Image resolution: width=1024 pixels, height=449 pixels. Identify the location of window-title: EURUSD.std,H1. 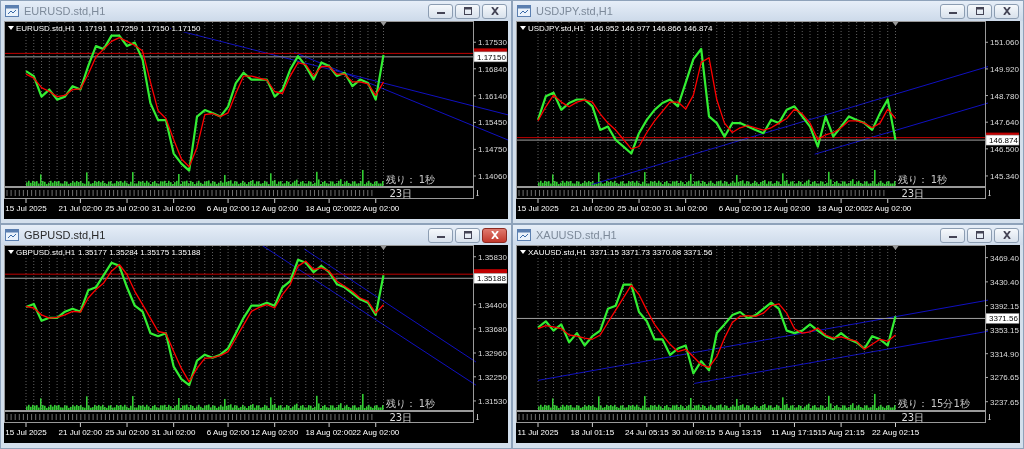
(65, 11).